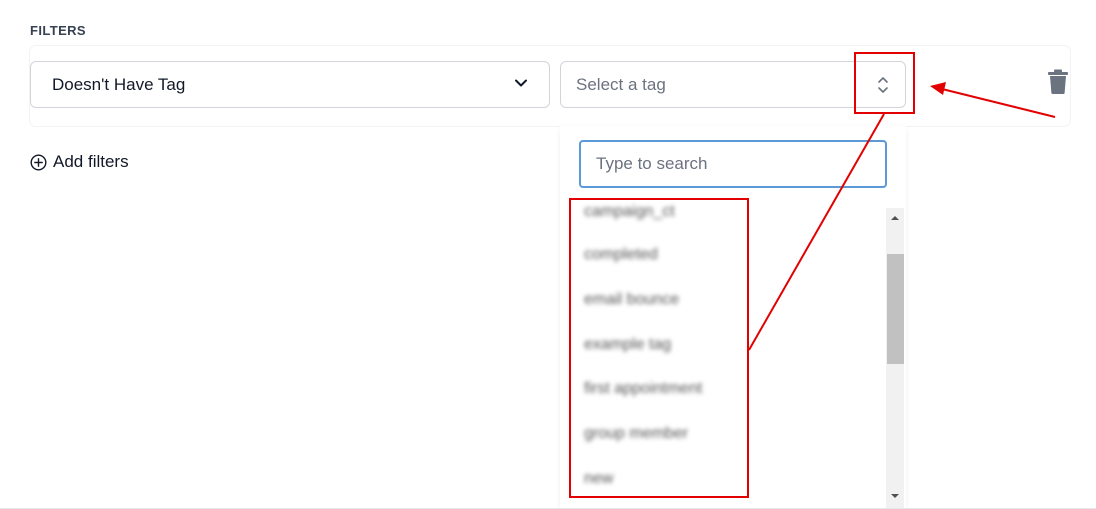 This screenshot has width=1096, height=509. What do you see at coordinates (119, 84) in the screenshot?
I see `condition-select-value: Doesn't Have Tag` at bounding box center [119, 84].